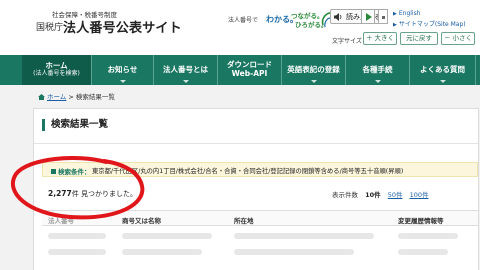  What do you see at coordinates (75, 125) in the screenshot?
I see `page-title: 検索結果一覧` at bounding box center [75, 125].